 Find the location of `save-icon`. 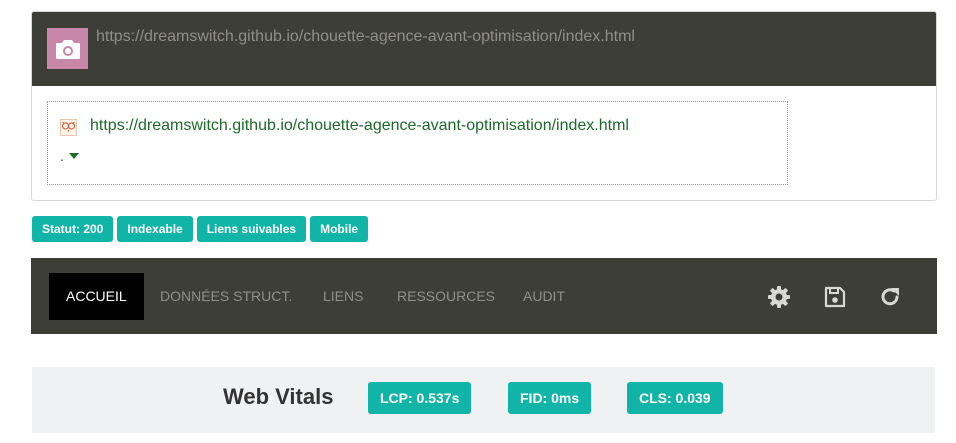

save-icon is located at coordinates (835, 297).